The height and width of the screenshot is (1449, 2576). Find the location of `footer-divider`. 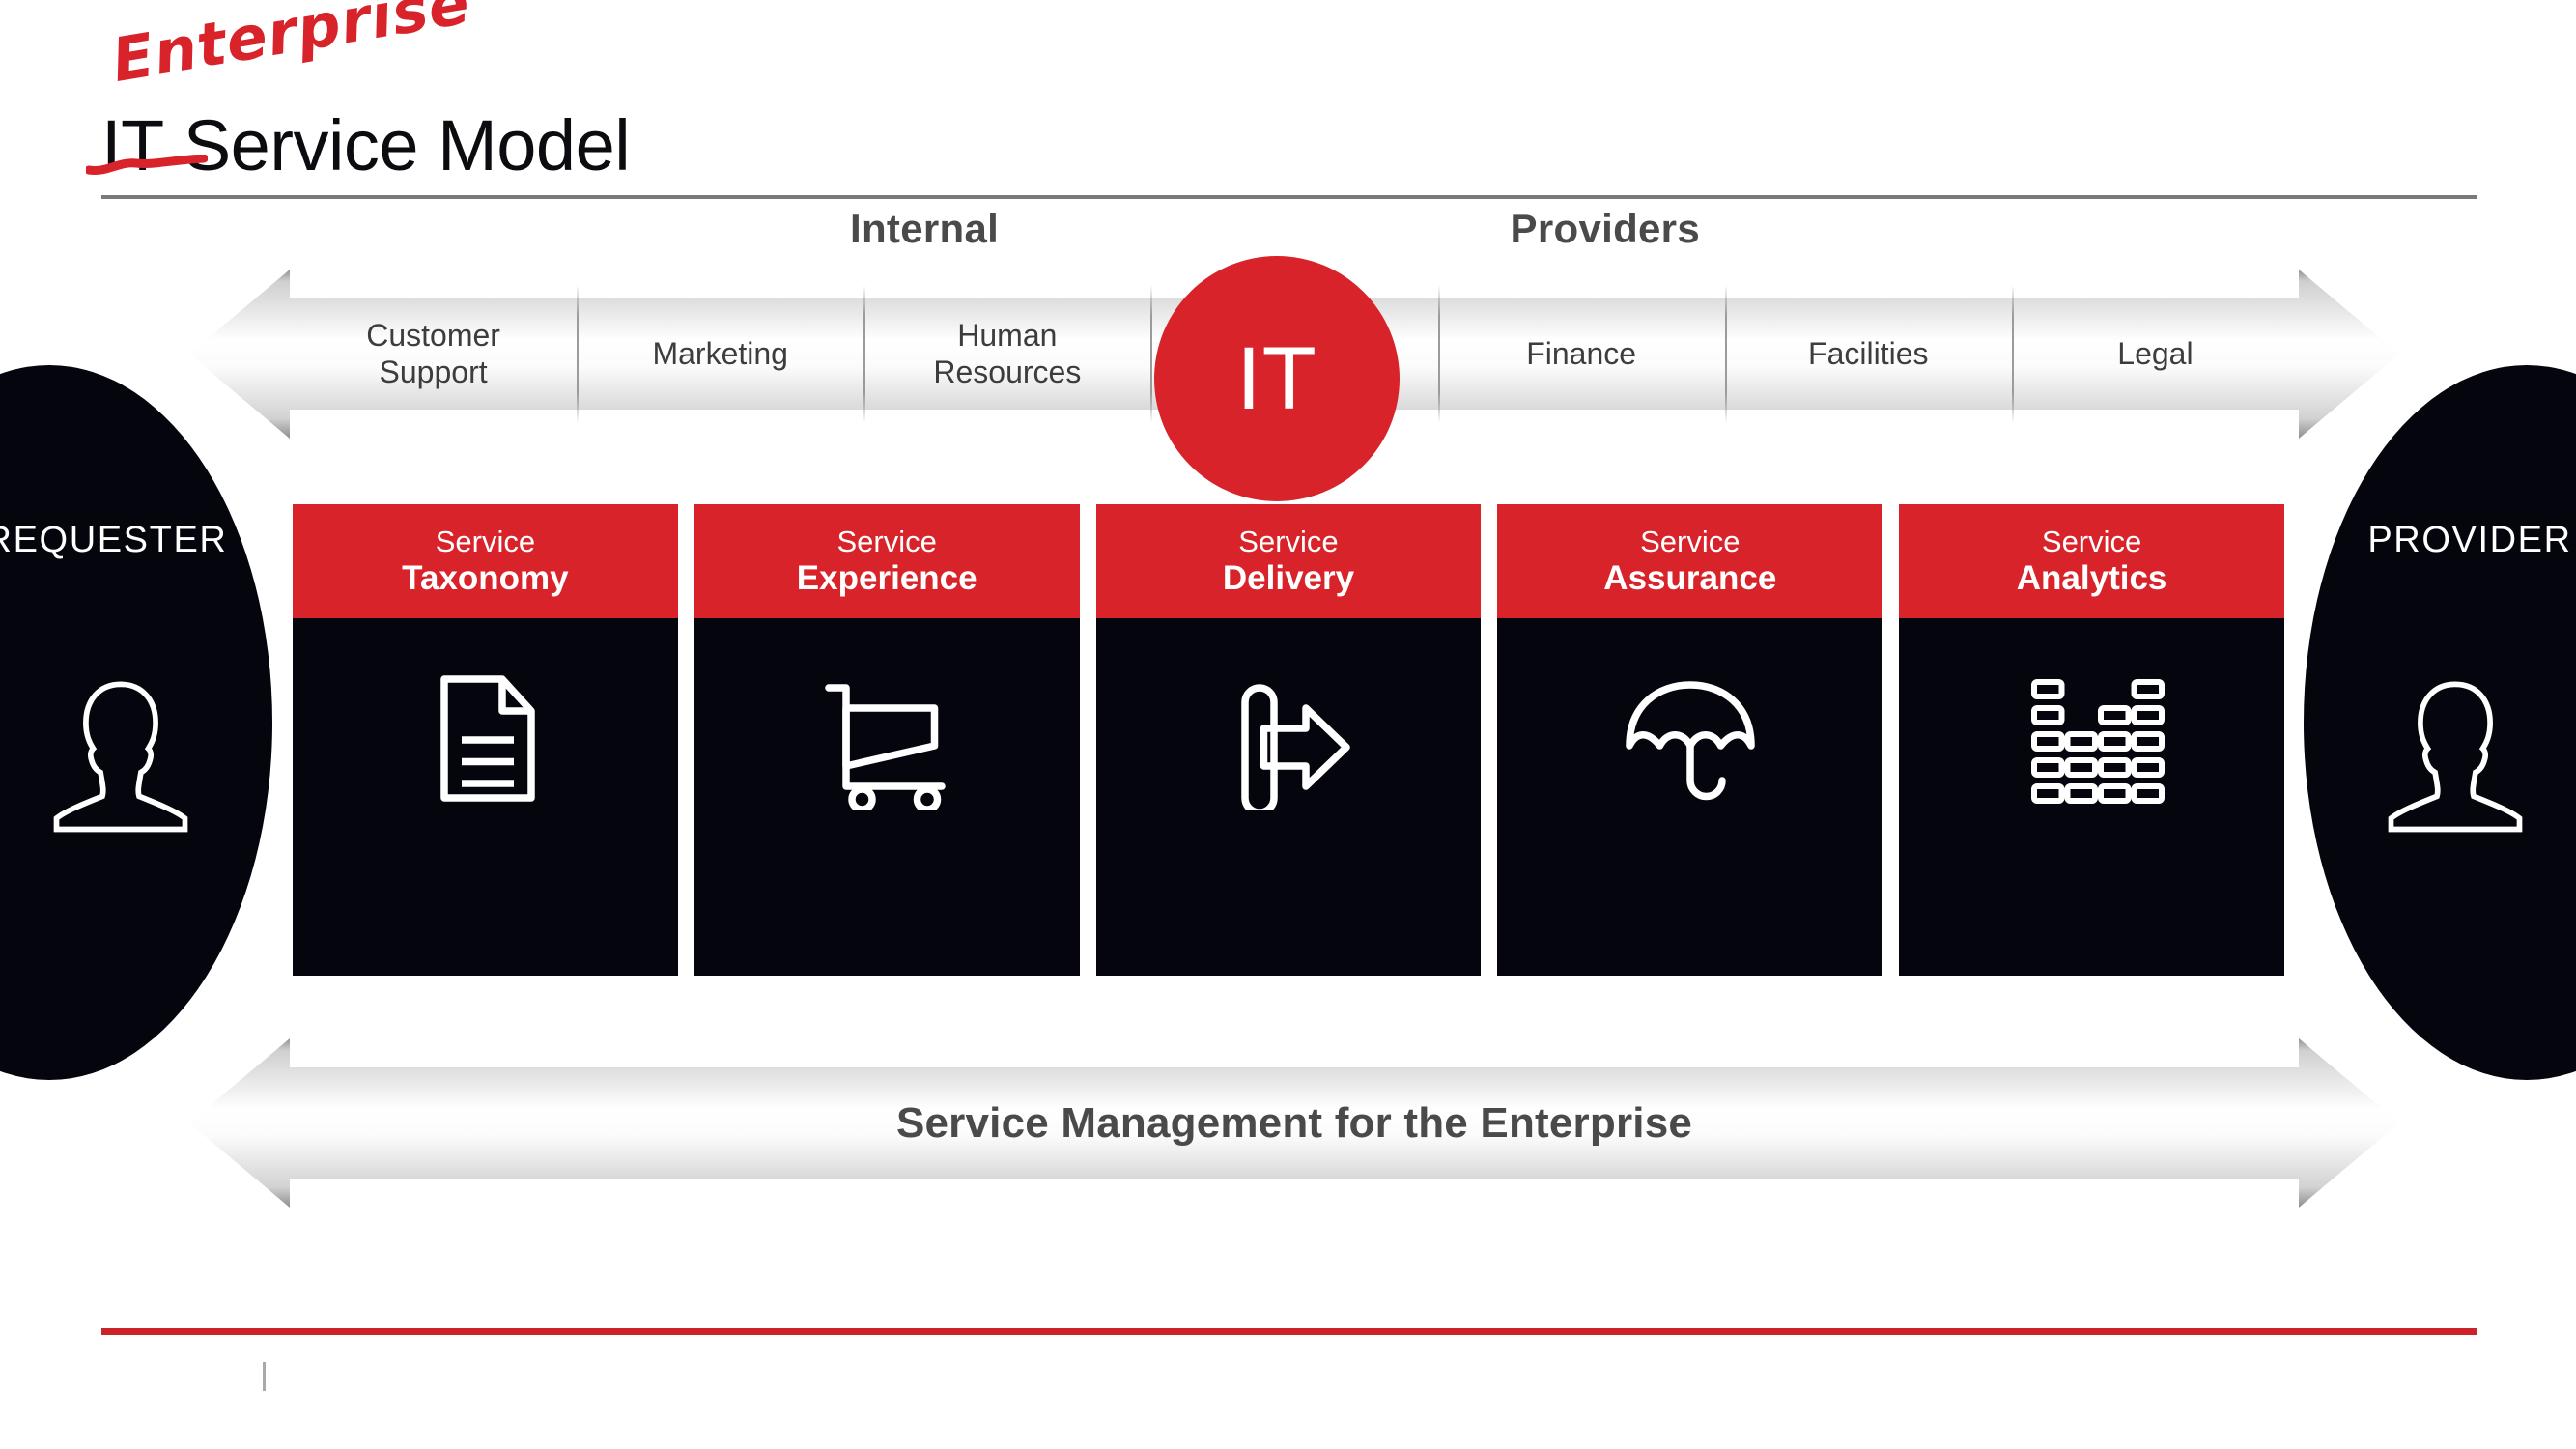

footer-divider is located at coordinates (1289, 1331).